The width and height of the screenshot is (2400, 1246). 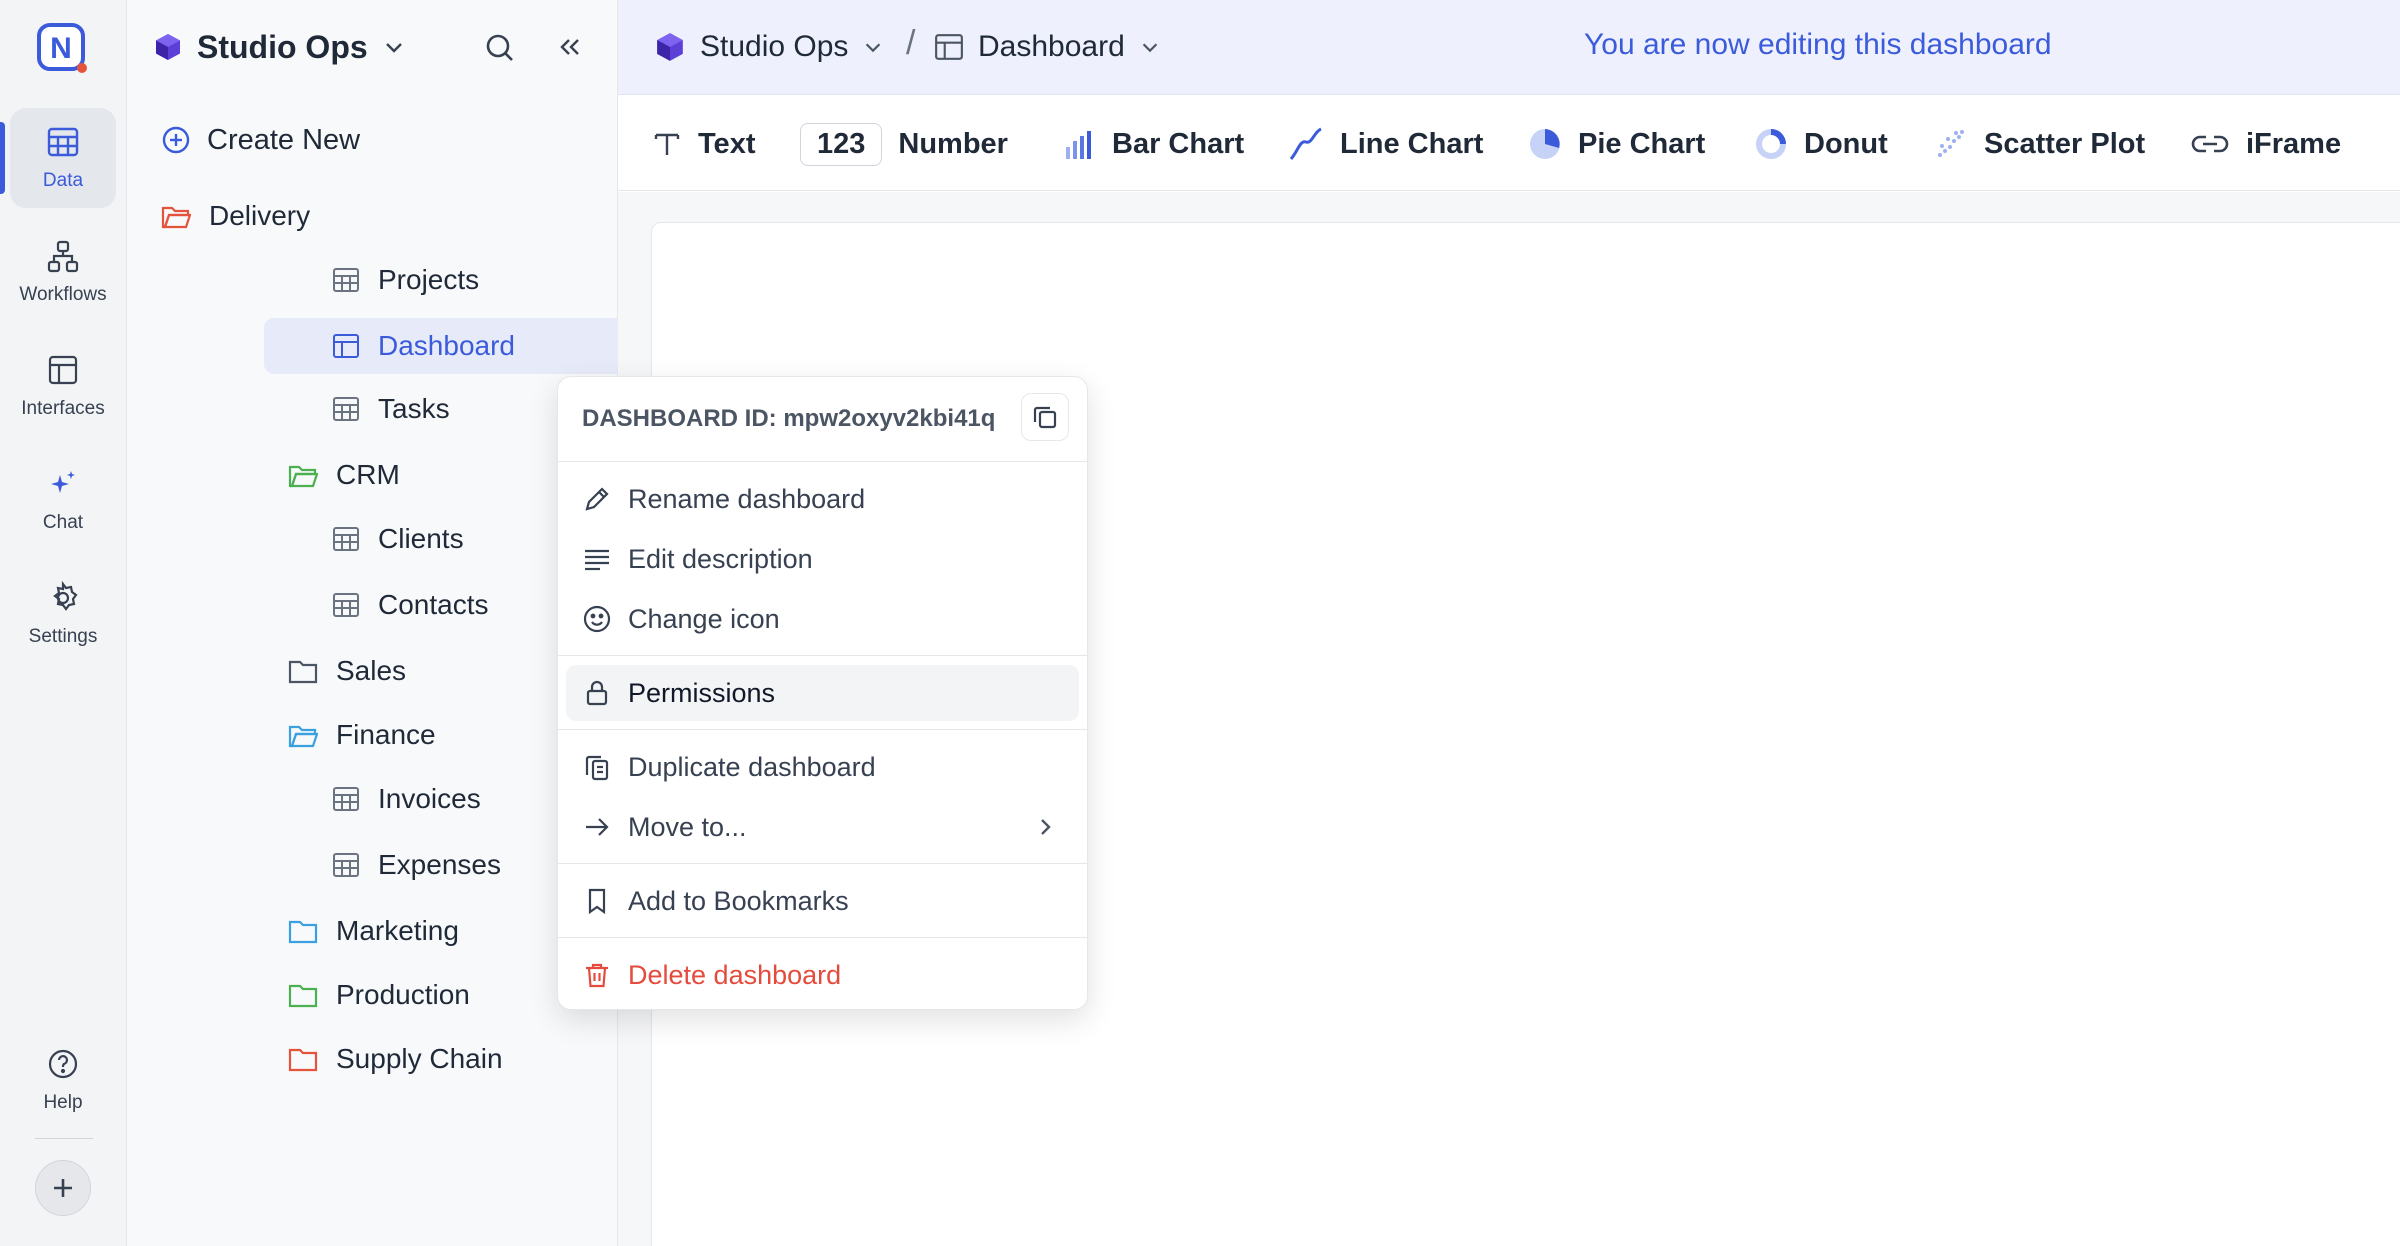 What do you see at coordinates (63, 1064) in the screenshot?
I see `help-icon` at bounding box center [63, 1064].